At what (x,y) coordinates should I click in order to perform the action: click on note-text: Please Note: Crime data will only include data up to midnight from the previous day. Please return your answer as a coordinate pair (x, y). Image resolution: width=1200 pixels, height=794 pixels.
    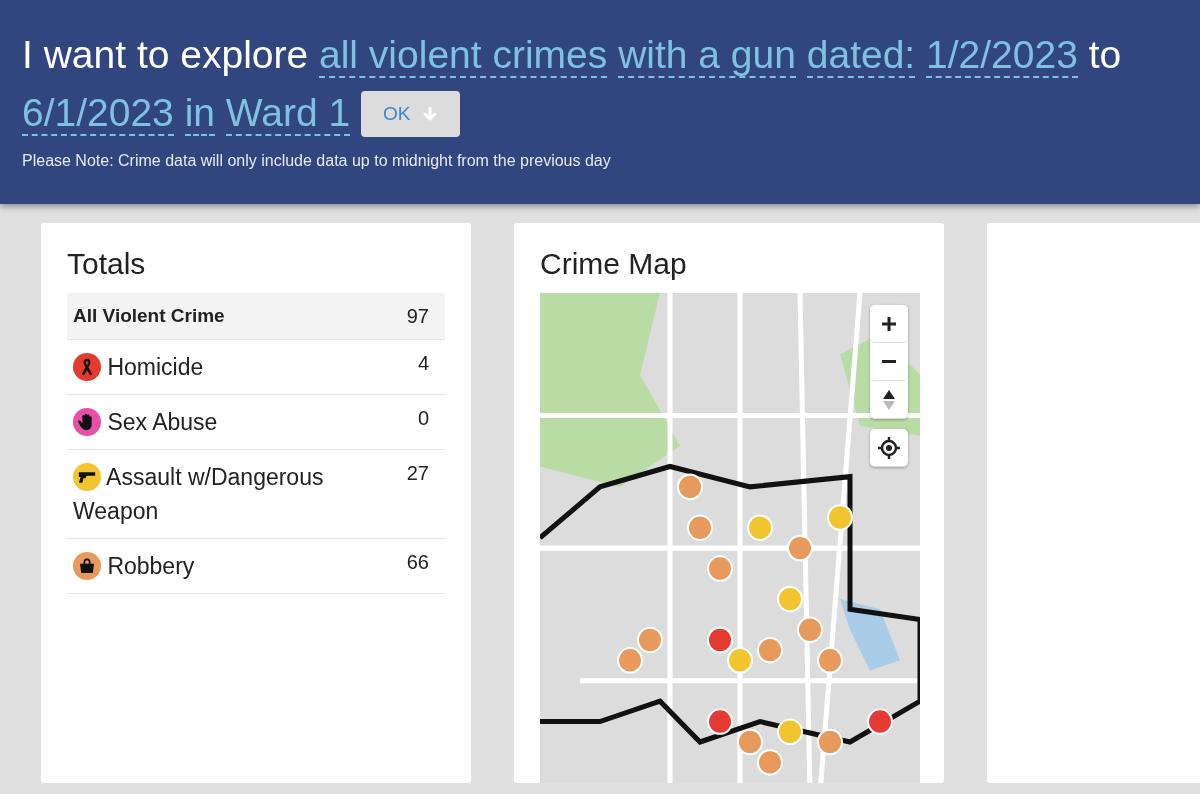
    Looking at the image, I should click on (317, 161).